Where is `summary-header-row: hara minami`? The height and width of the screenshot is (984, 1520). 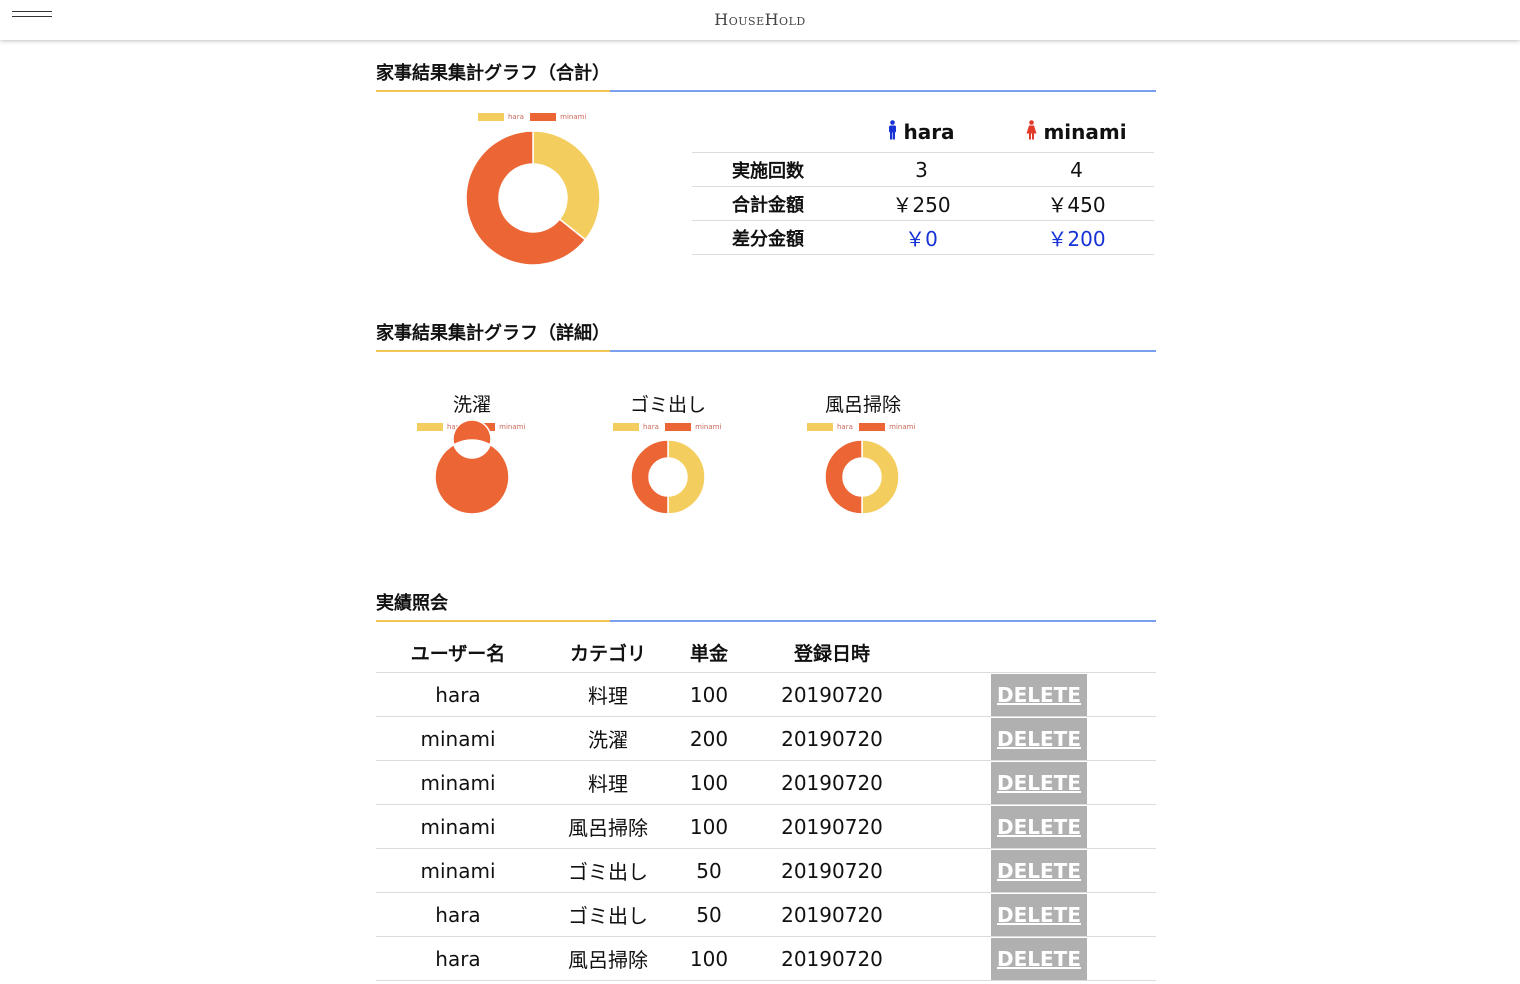 summary-header-row: hara minami is located at coordinates (923, 132).